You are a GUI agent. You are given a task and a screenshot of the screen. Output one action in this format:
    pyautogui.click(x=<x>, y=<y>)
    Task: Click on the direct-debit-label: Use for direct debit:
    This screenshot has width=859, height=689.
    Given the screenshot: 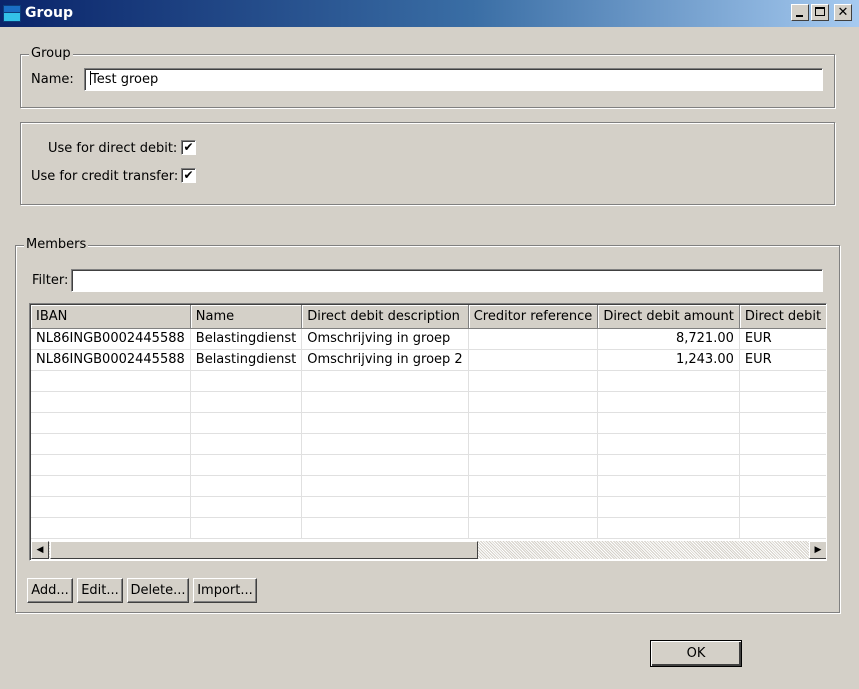 What is the action you would take?
    pyautogui.click(x=113, y=148)
    